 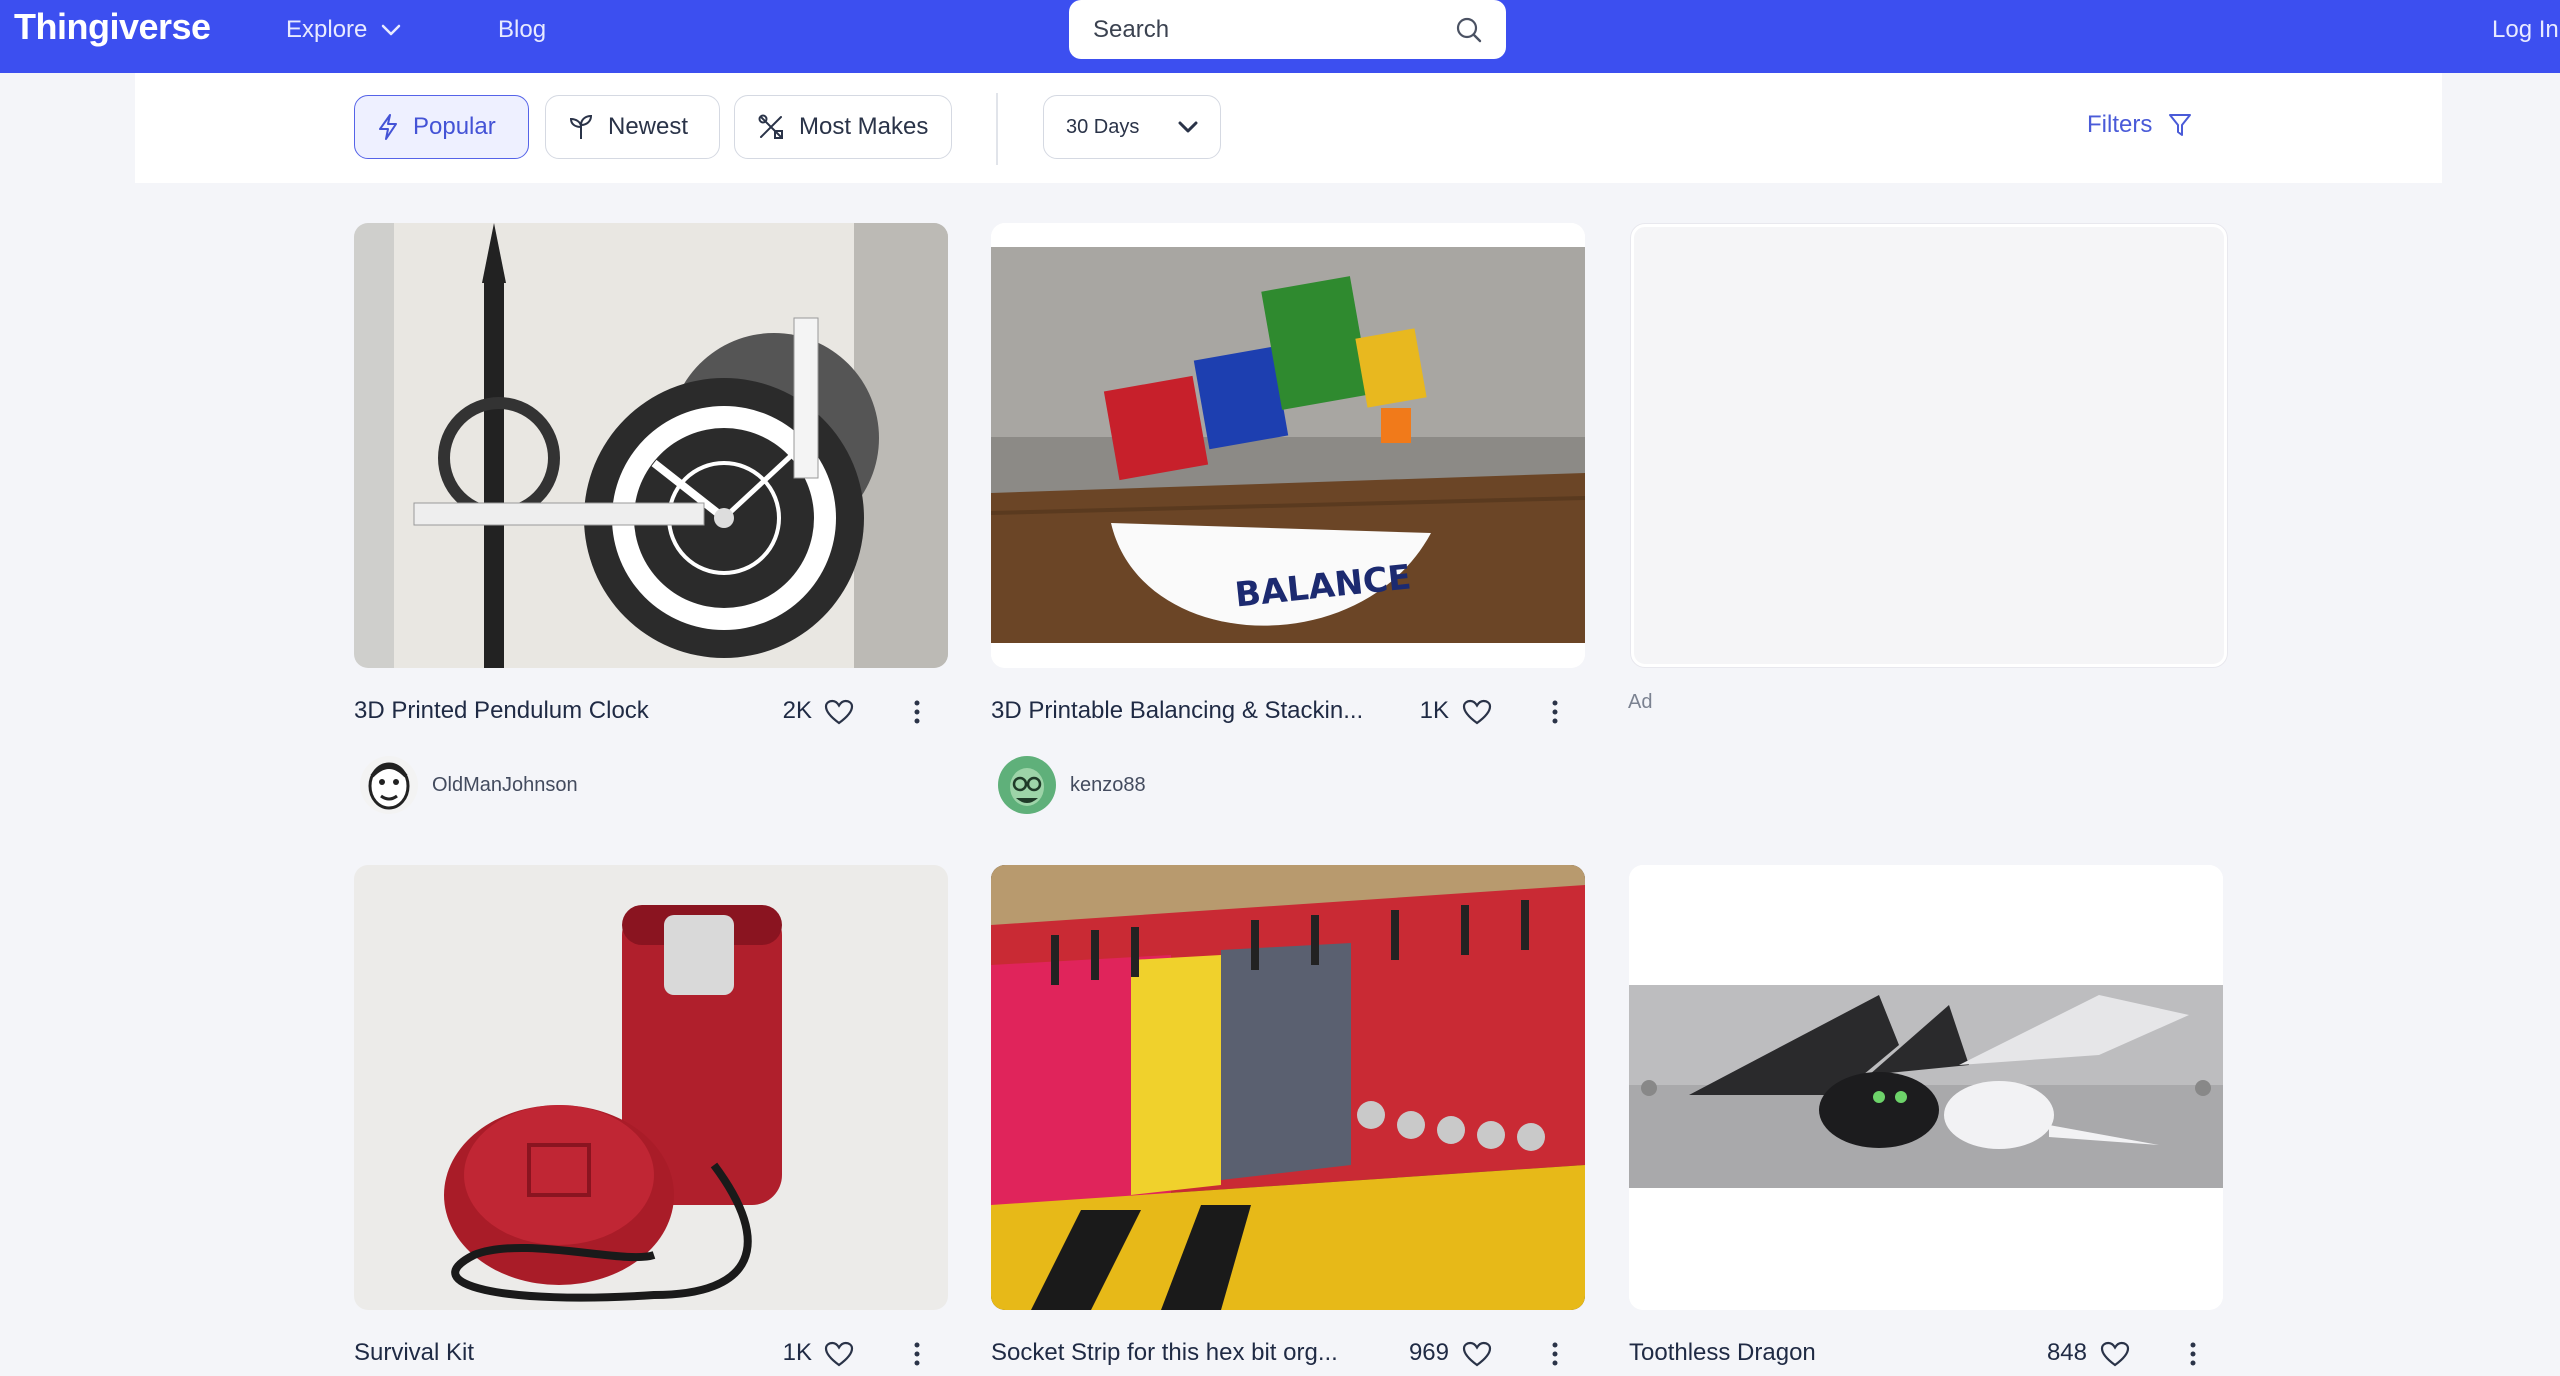 I want to click on lightning-icon, so click(x=388, y=127).